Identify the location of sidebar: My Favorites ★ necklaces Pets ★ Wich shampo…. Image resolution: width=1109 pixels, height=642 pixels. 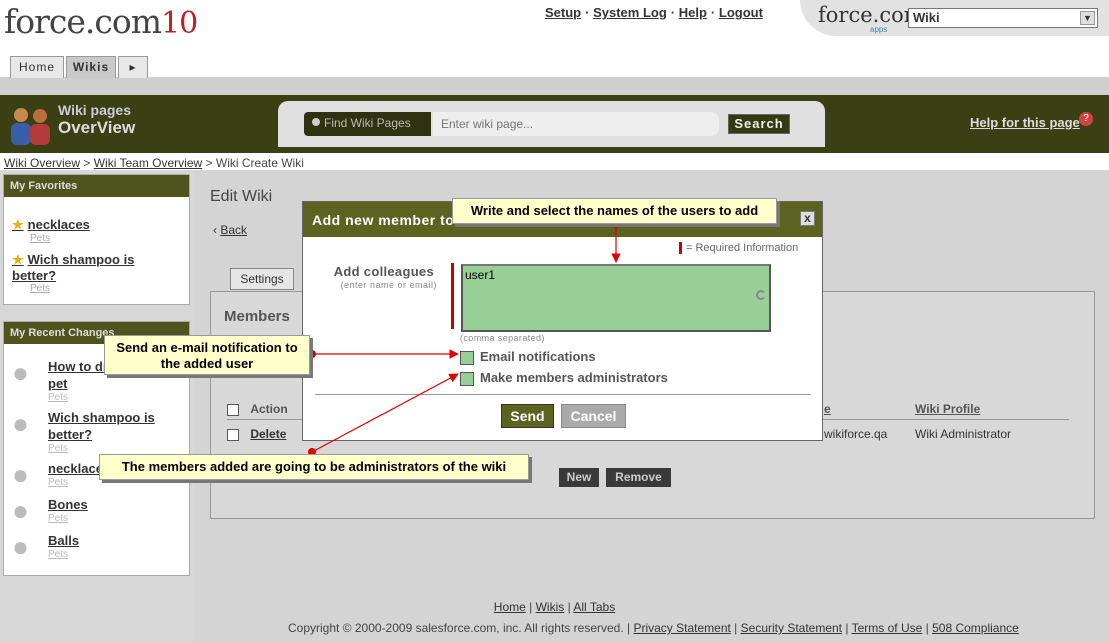
(97, 406).